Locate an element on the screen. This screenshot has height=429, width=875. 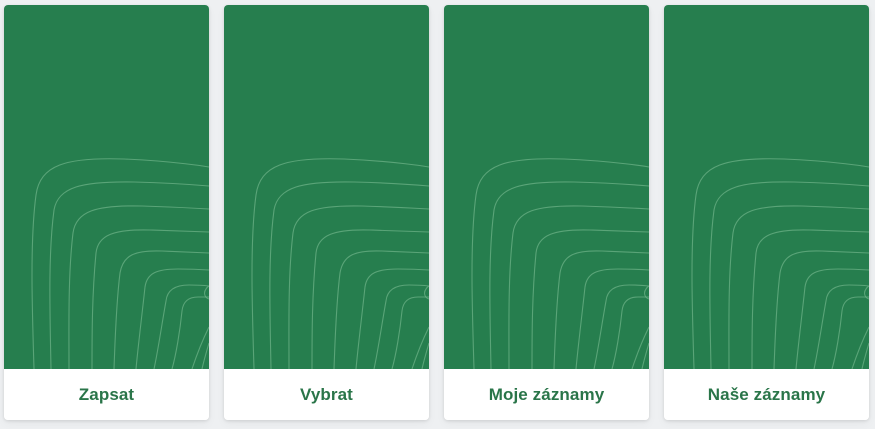
card-label: Zapsat is located at coordinates (106, 394).